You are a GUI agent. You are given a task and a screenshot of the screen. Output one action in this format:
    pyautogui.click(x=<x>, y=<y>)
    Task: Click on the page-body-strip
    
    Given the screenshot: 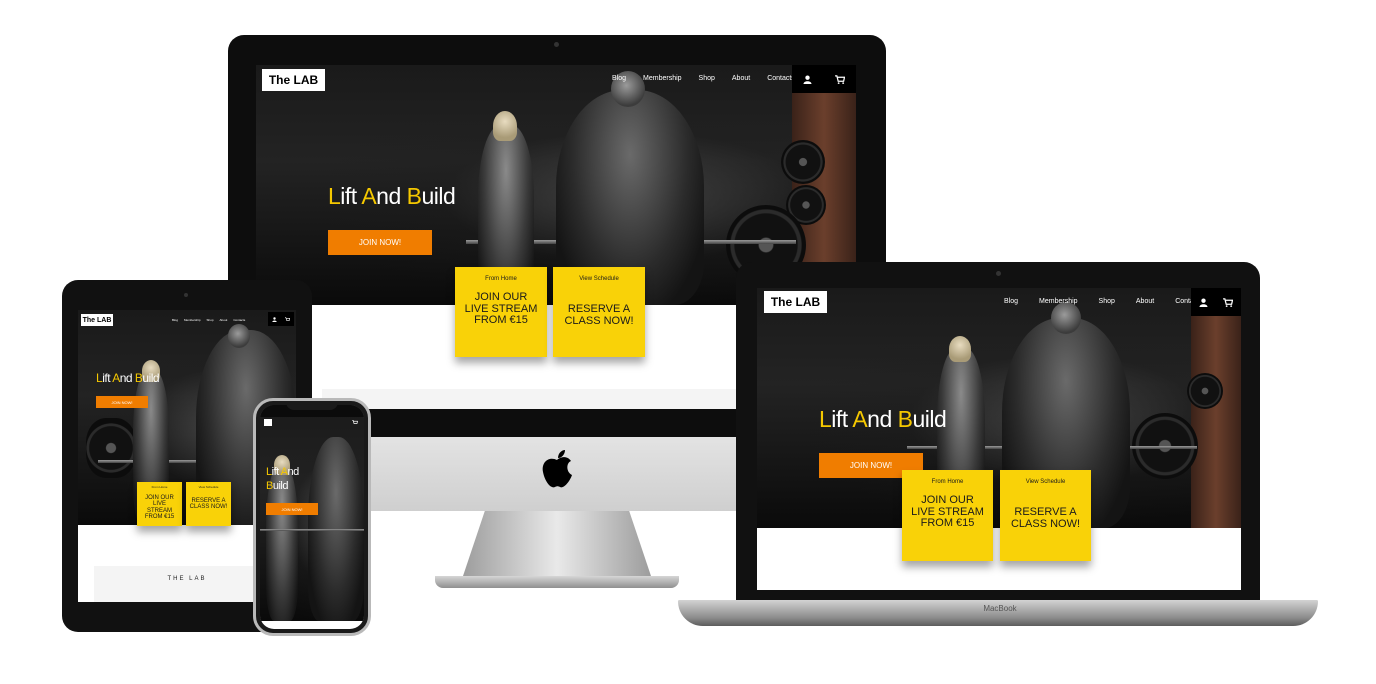 What is the action you would take?
    pyautogui.click(x=557, y=399)
    